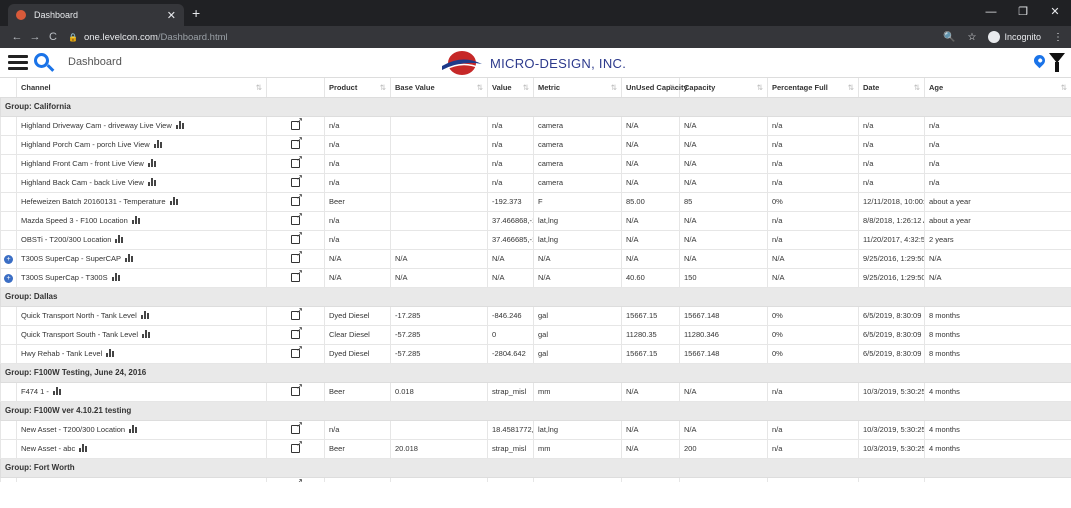 The width and height of the screenshot is (1071, 508). I want to click on hamburger-menu-icon, so click(18, 64).